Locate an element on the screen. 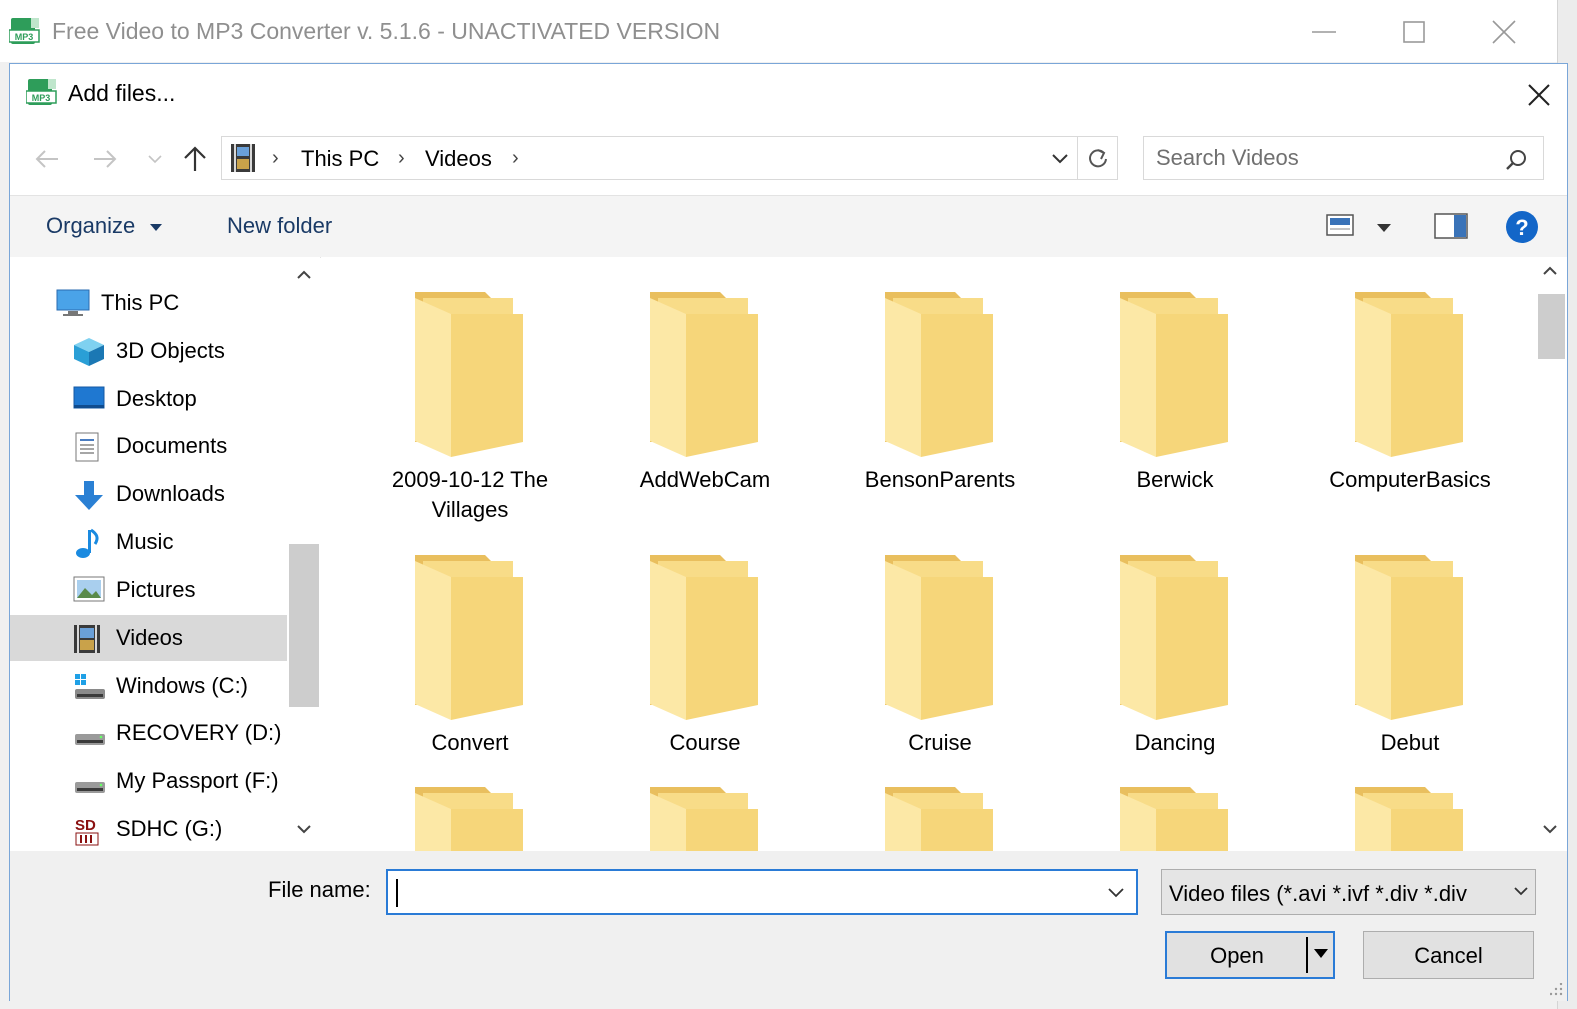 The width and height of the screenshot is (1577, 1009). folder-item: Convert is located at coordinates (470, 656).